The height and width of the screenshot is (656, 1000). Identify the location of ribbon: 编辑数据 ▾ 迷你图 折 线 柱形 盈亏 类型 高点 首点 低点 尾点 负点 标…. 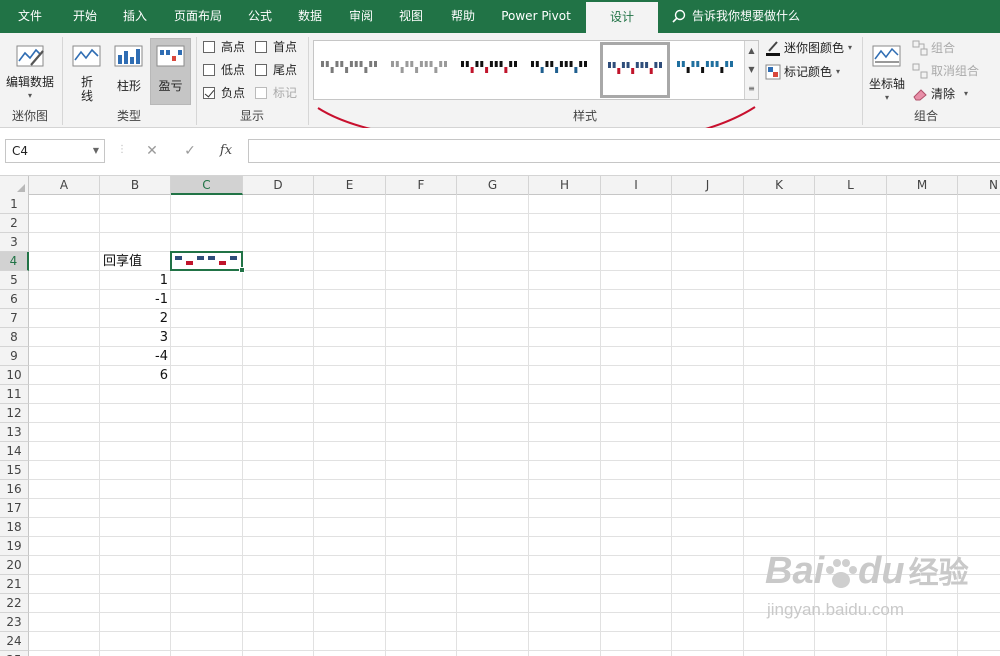
(500, 80).